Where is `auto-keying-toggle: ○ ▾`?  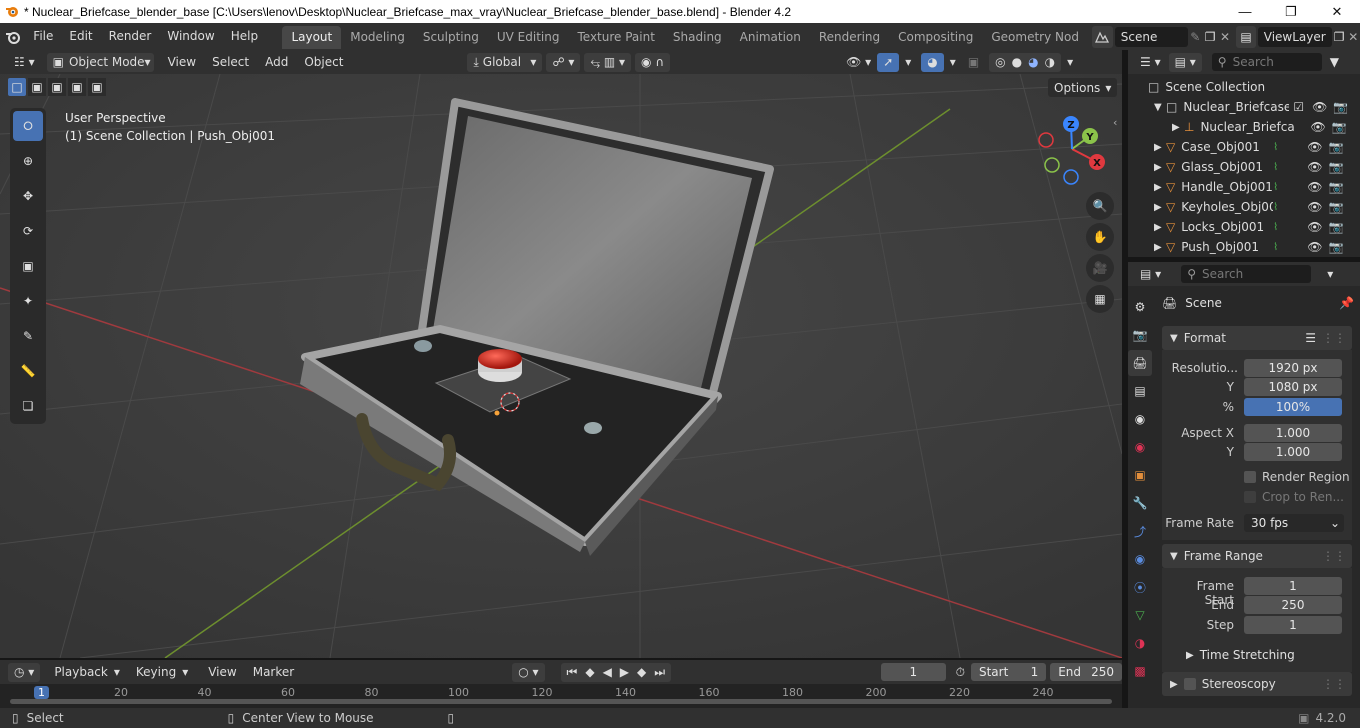
auto-keying-toggle: ○ ▾ is located at coordinates (528, 672).